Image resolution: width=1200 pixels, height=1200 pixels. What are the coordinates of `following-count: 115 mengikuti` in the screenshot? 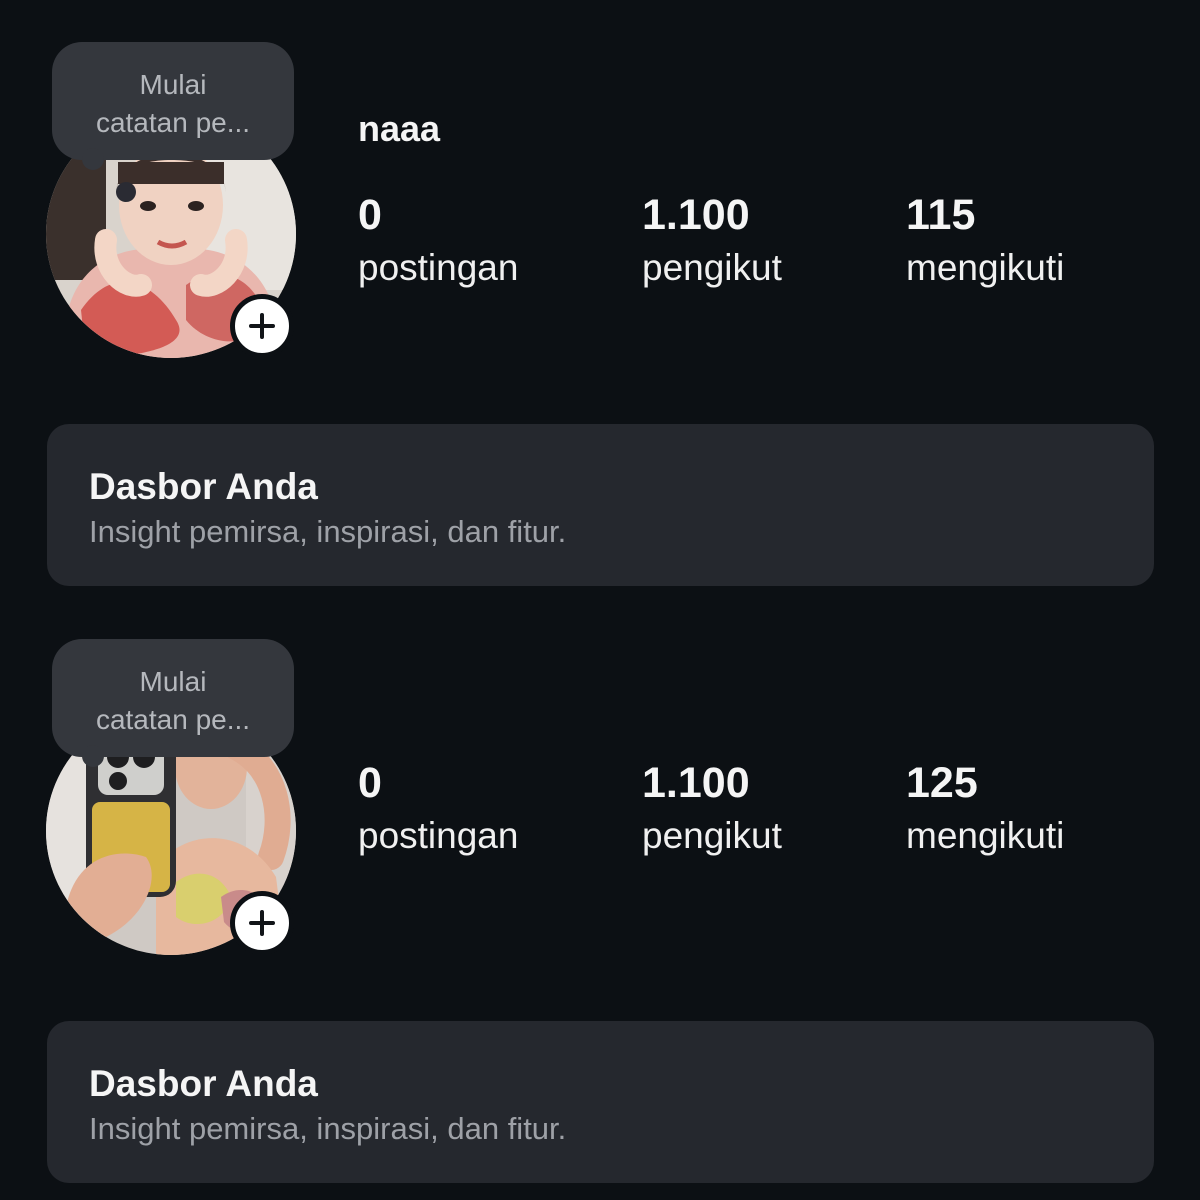 It's located at (985, 243).